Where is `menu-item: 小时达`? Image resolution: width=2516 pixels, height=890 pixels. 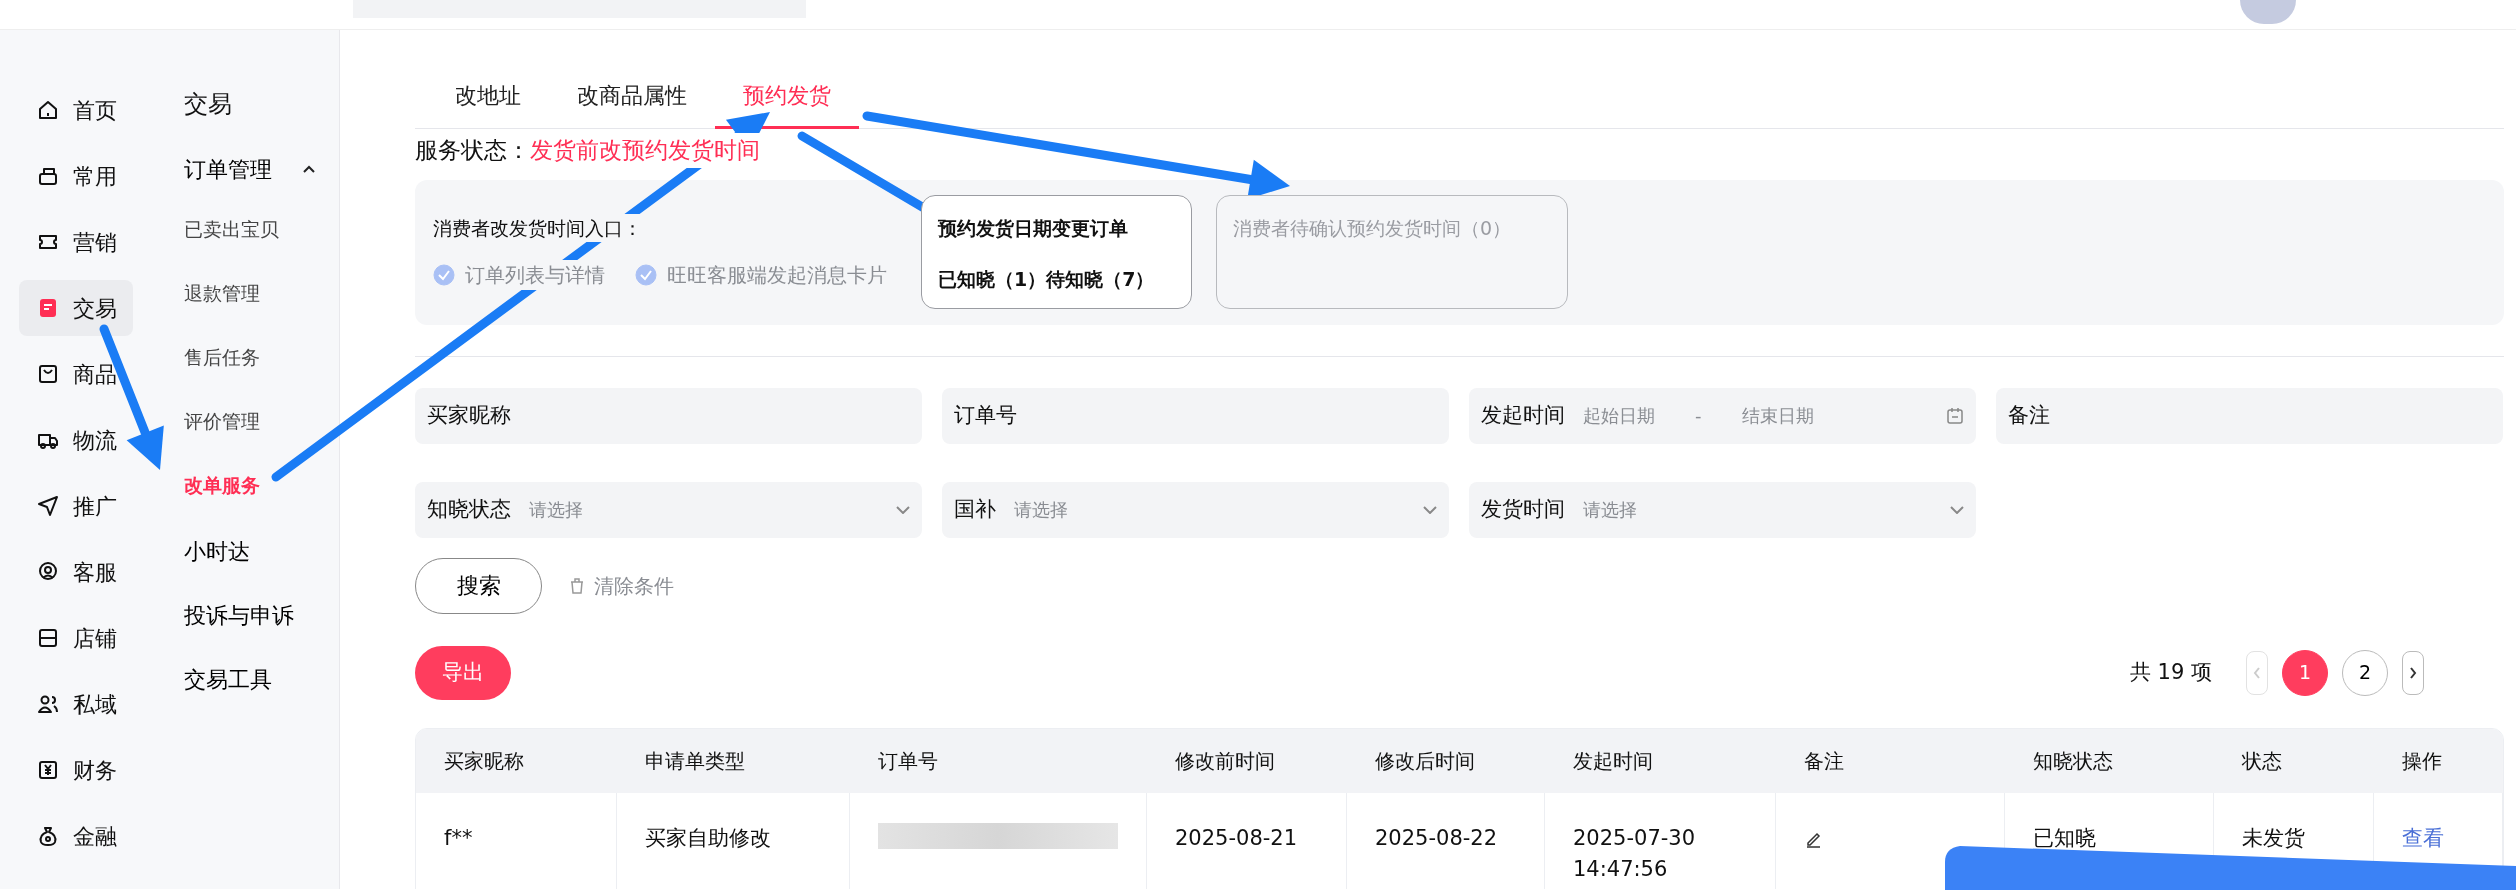 menu-item: 小时达 is located at coordinates (217, 551).